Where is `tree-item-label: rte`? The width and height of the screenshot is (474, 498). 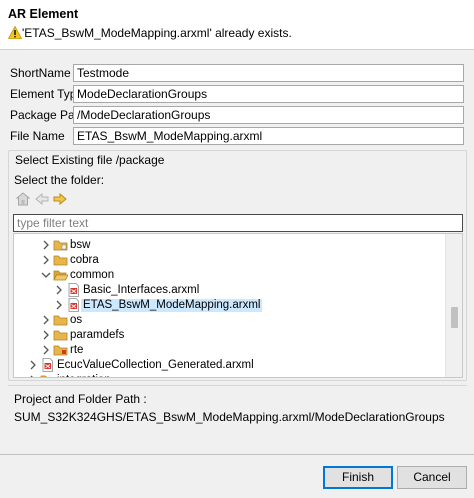
tree-item-label: rte is located at coordinates (77, 350).